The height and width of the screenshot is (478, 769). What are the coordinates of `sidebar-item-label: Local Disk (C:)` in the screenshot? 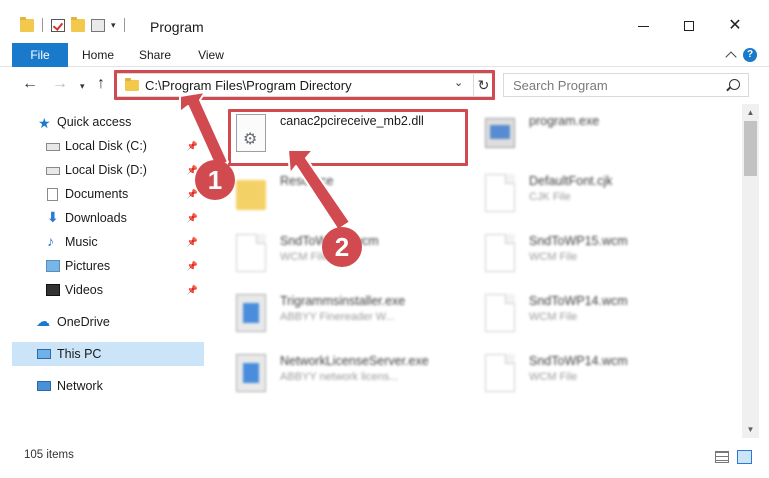 It's located at (106, 146).